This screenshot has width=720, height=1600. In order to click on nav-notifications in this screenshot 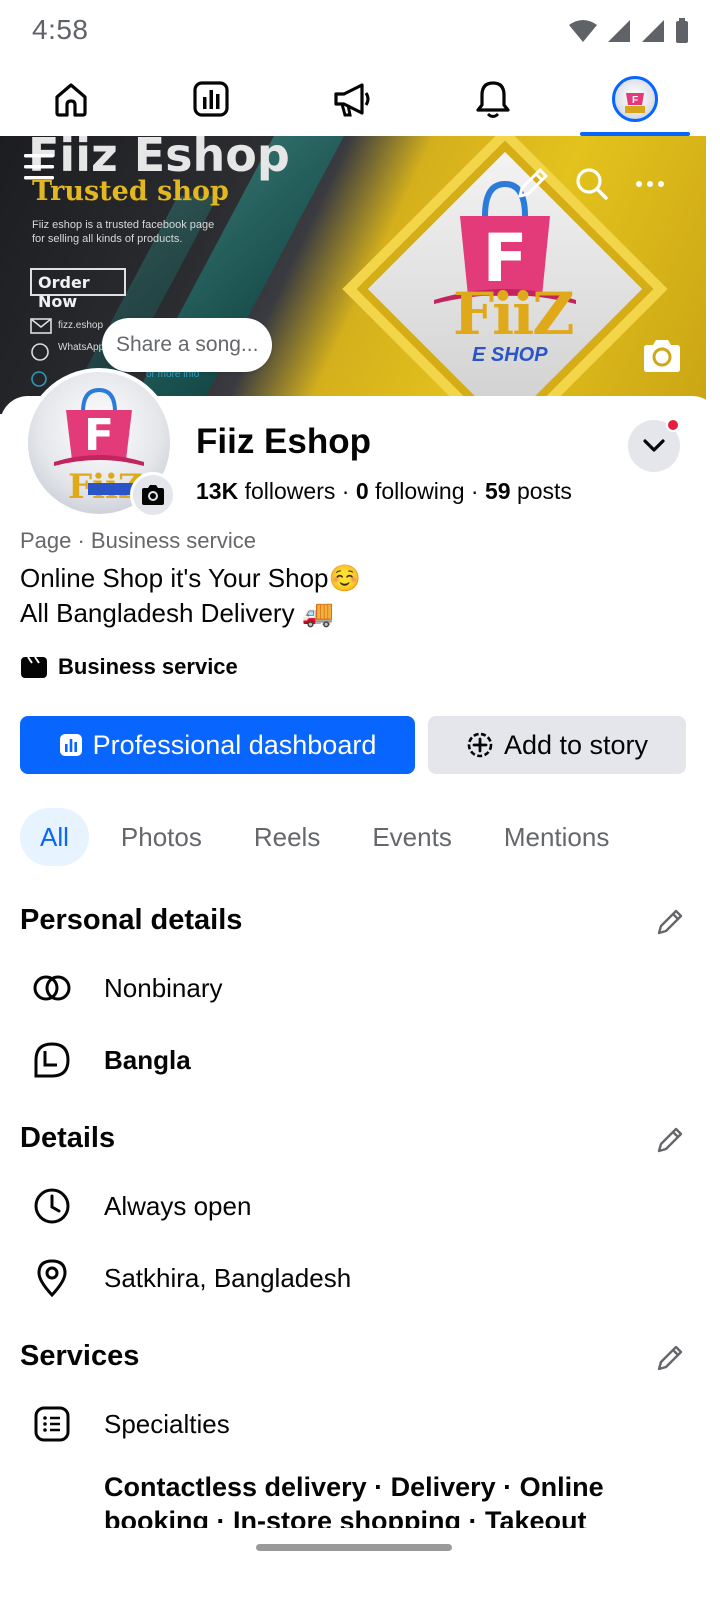, I will do `click(493, 99)`.